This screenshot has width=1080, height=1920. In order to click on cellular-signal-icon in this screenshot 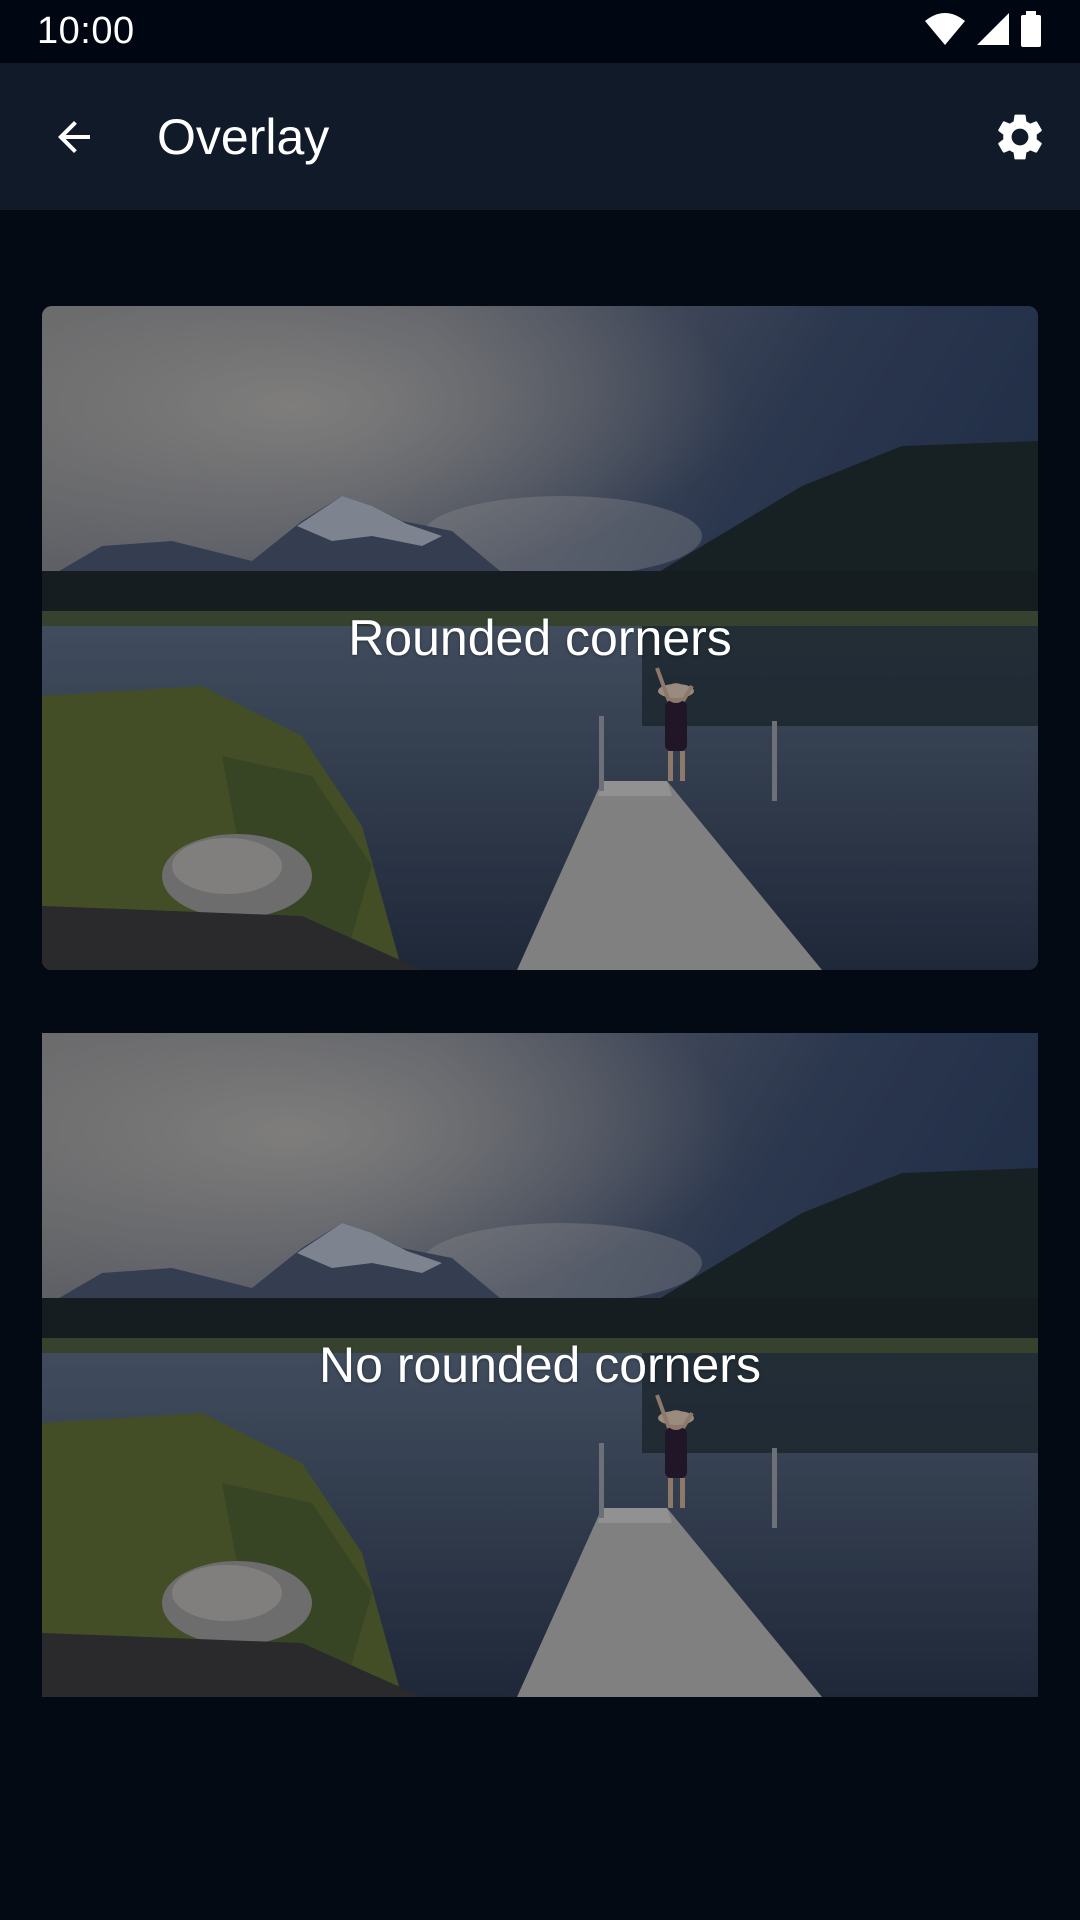, I will do `click(993, 31)`.